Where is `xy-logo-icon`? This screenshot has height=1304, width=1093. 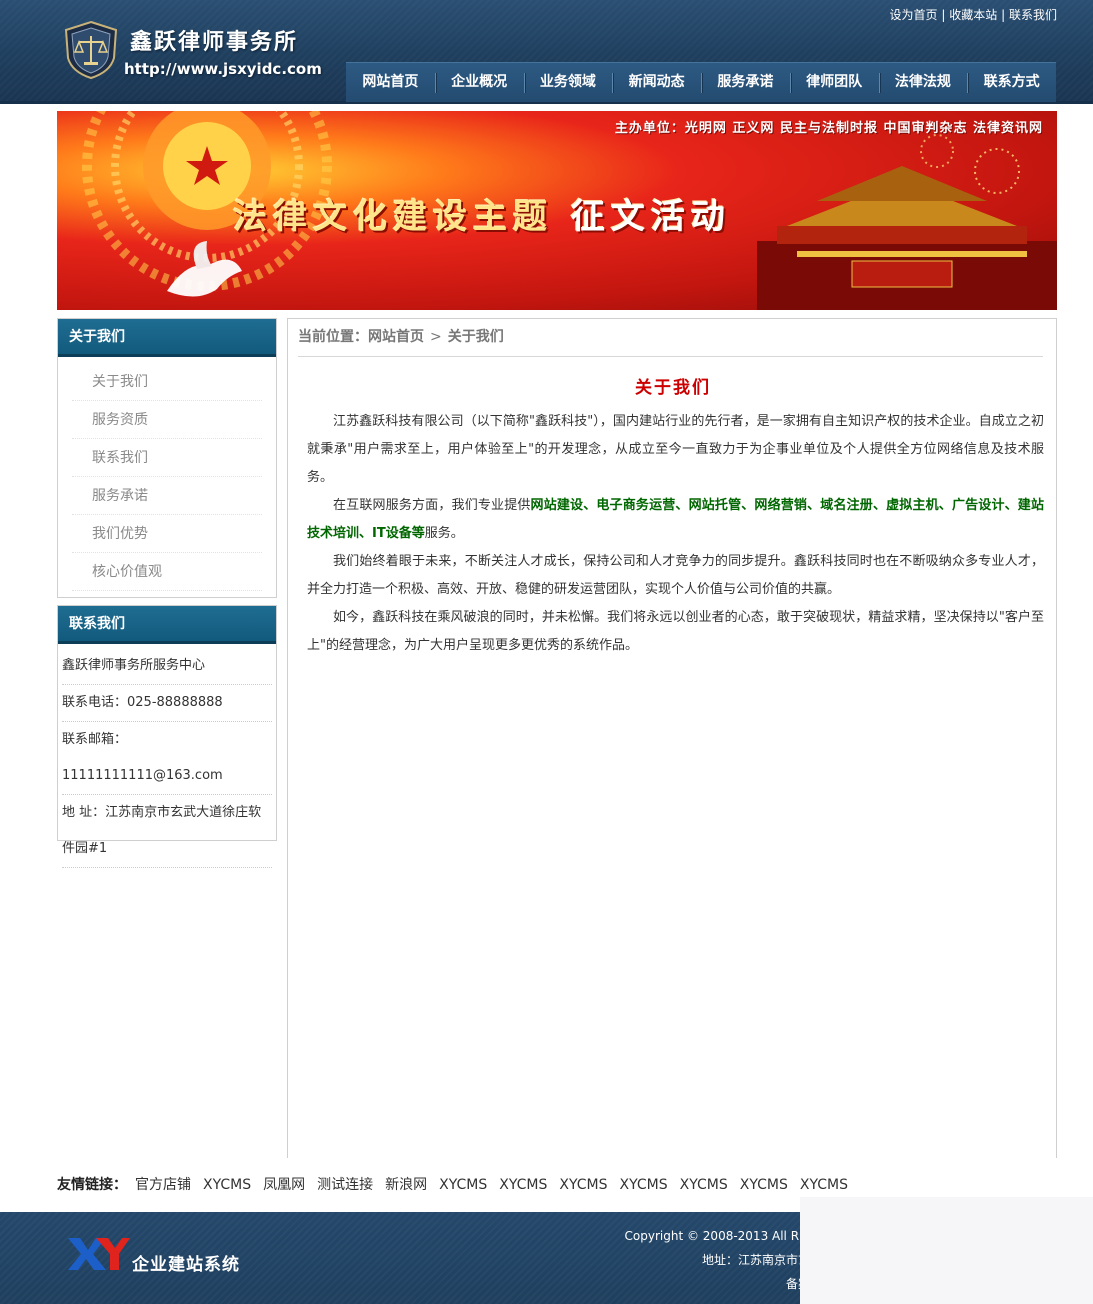
xy-logo-icon is located at coordinates (99, 1254).